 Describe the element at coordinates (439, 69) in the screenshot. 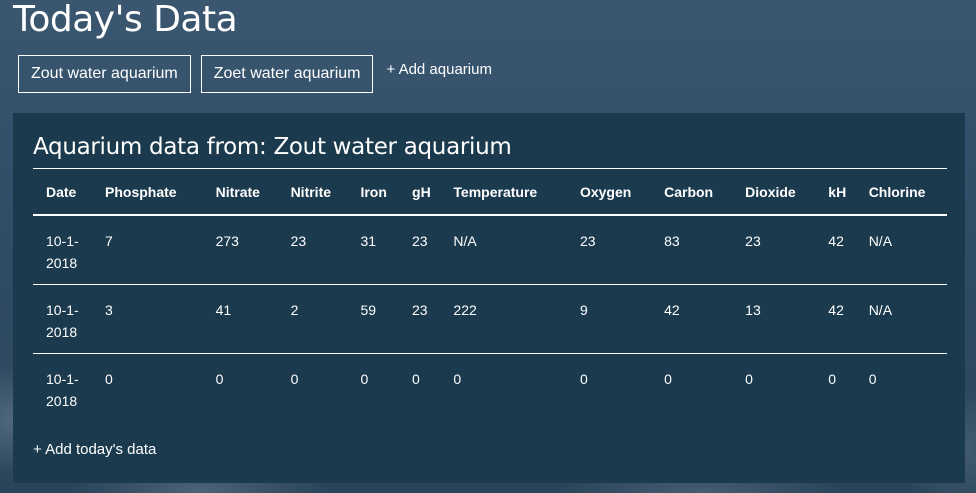

I see `add-aquarium-link: + Add aquarium` at that location.